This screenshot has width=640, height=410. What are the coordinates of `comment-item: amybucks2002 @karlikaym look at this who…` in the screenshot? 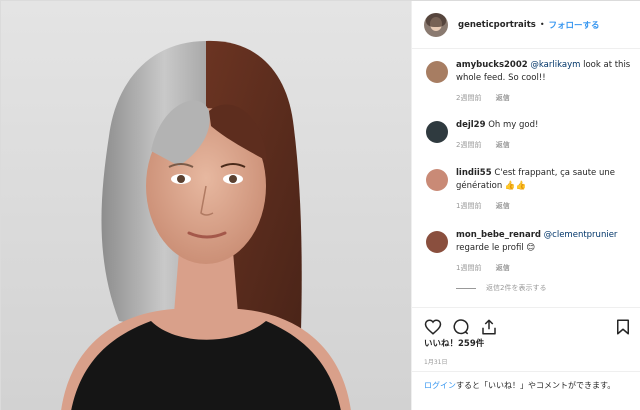 It's located at (526, 81).